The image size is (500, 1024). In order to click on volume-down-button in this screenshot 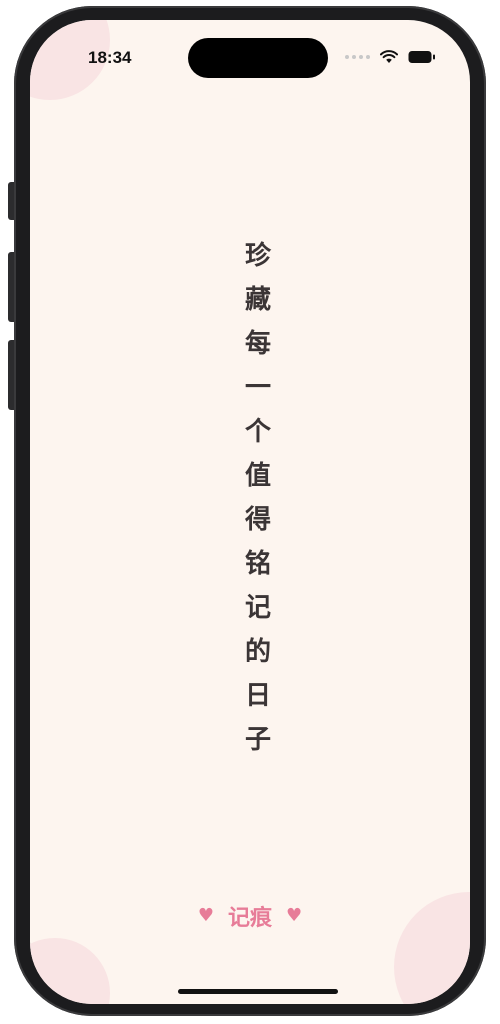, I will do `click(11, 375)`.